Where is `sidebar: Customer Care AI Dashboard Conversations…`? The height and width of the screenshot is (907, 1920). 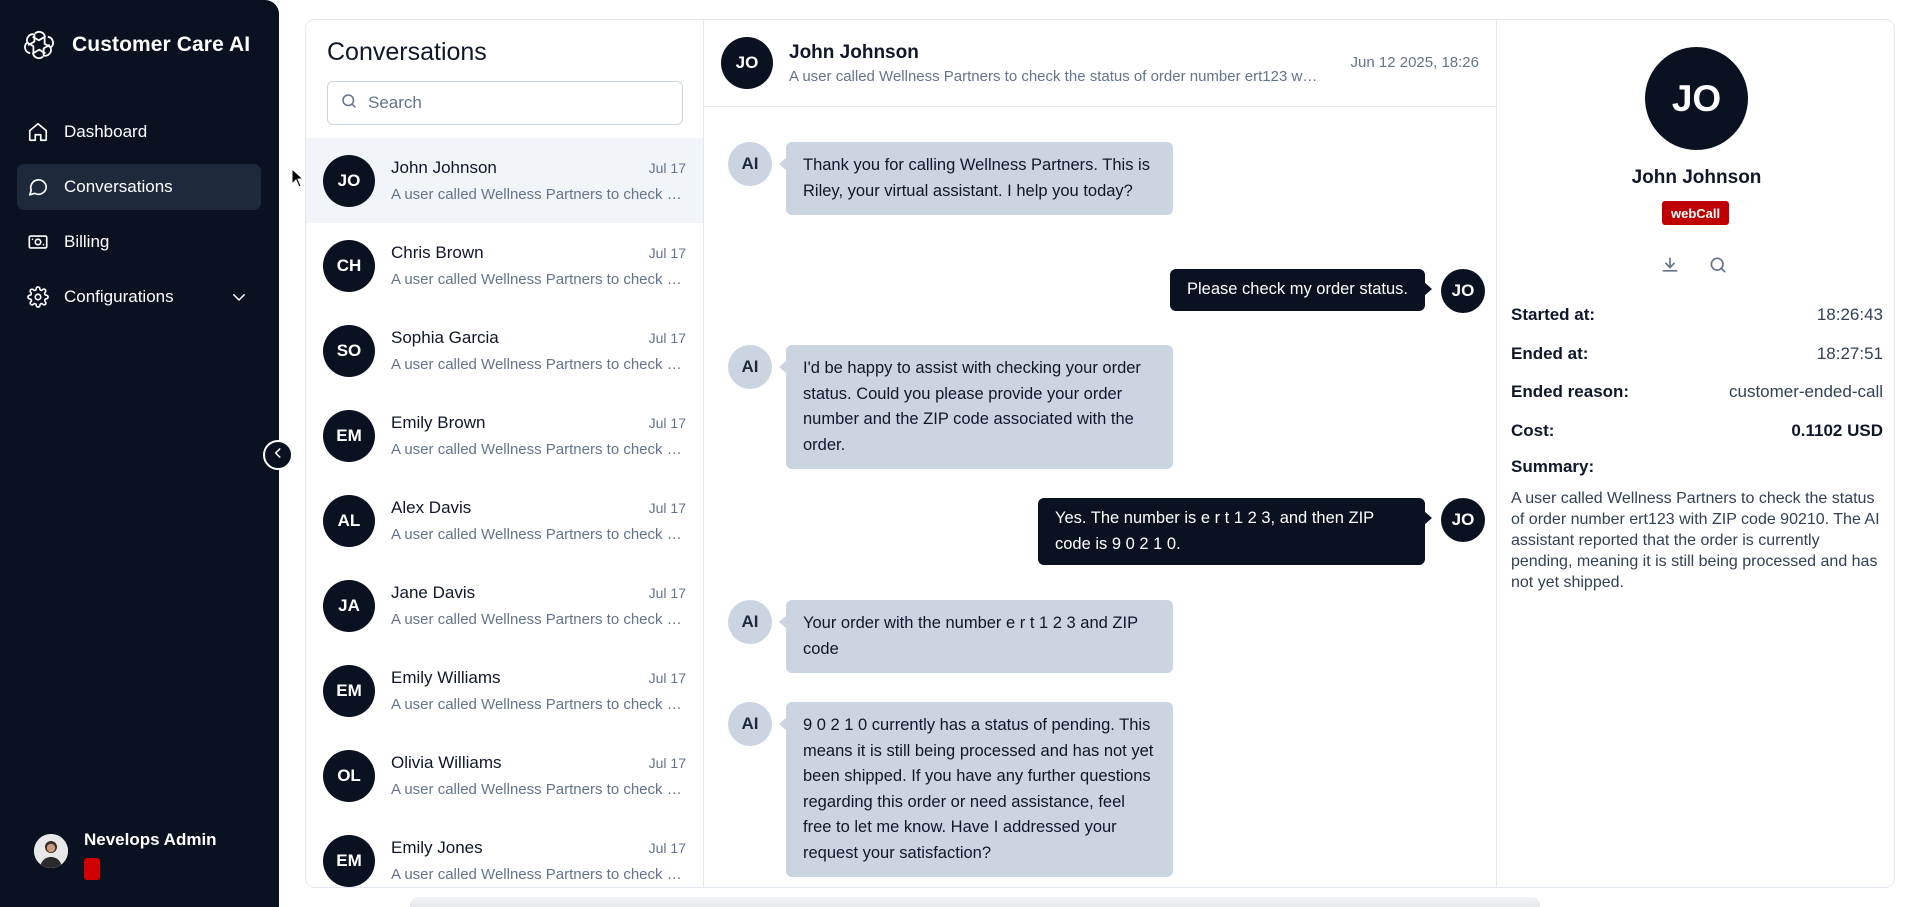
sidebar: Customer Care AI Dashboard Conversations… is located at coordinates (139, 453).